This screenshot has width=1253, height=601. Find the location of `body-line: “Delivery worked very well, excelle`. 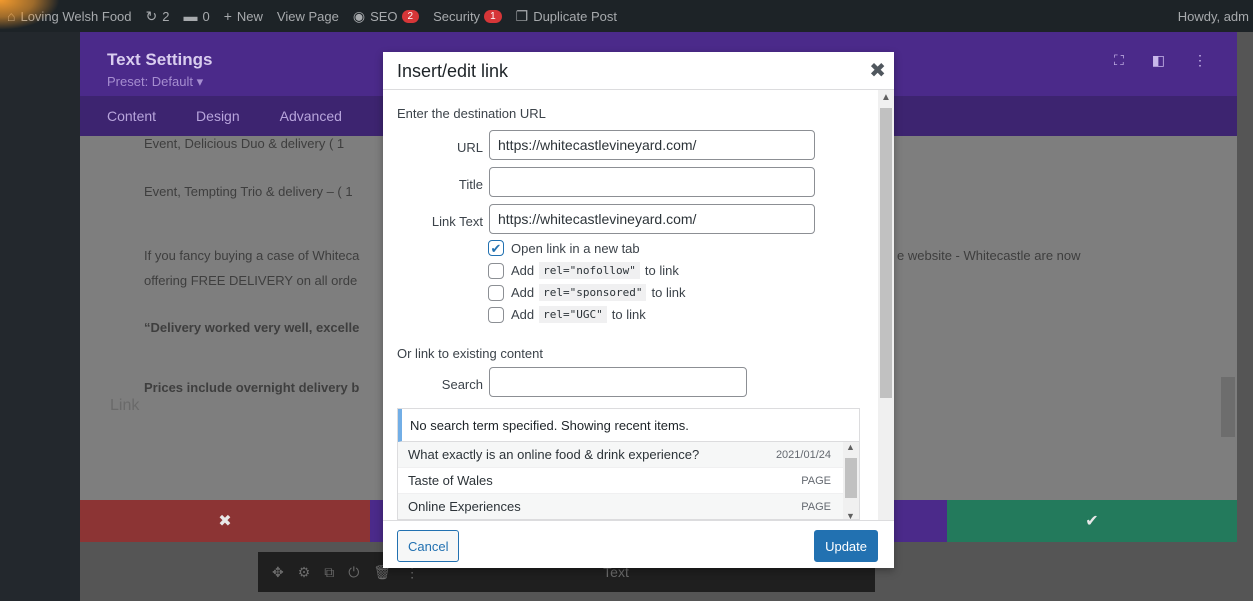

body-line: “Delivery worked very well, excelle is located at coordinates (252, 327).